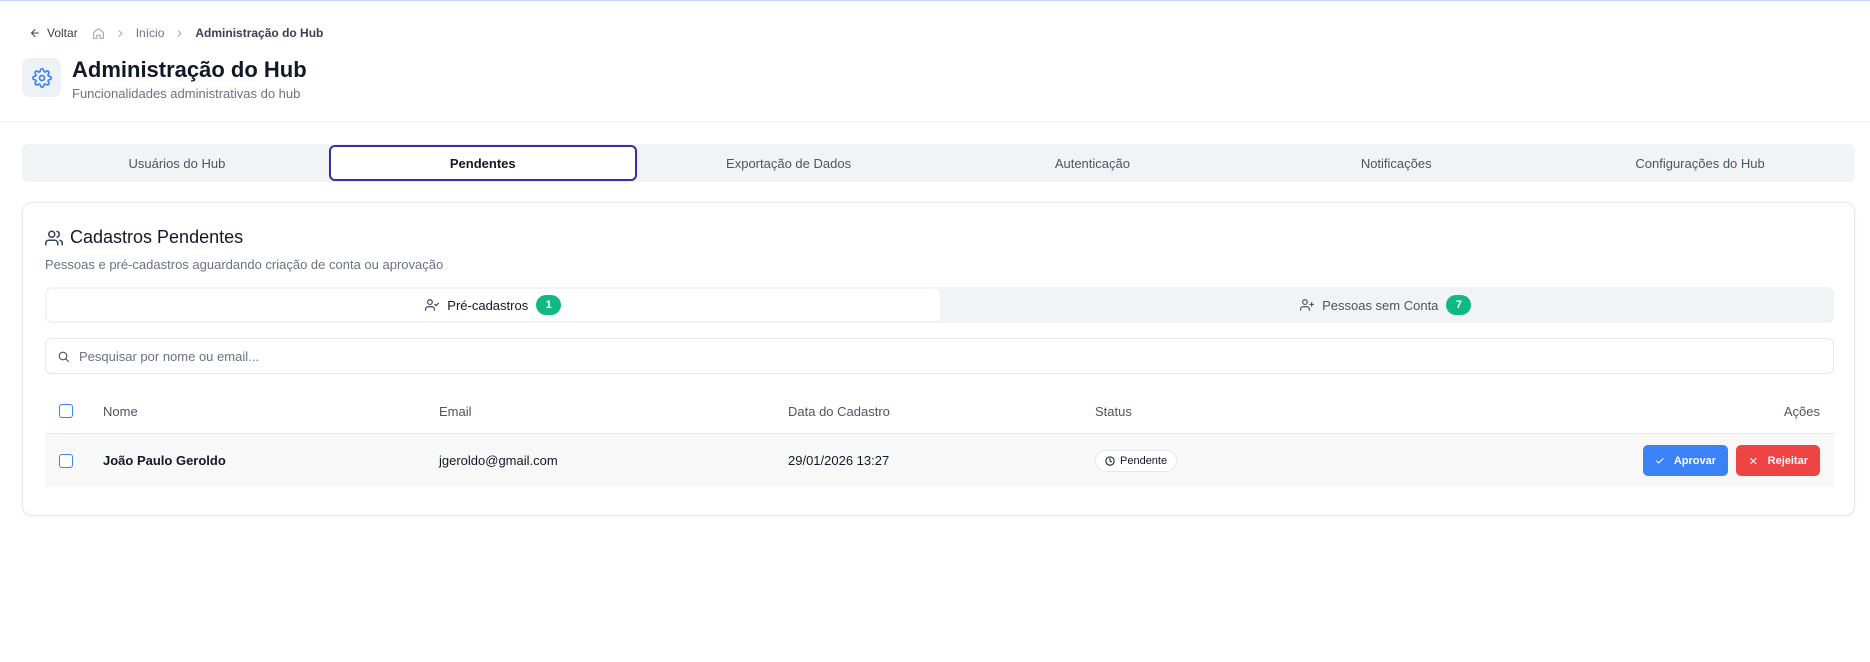 The height and width of the screenshot is (662, 1870). I want to click on close-icon, so click(1753, 460).